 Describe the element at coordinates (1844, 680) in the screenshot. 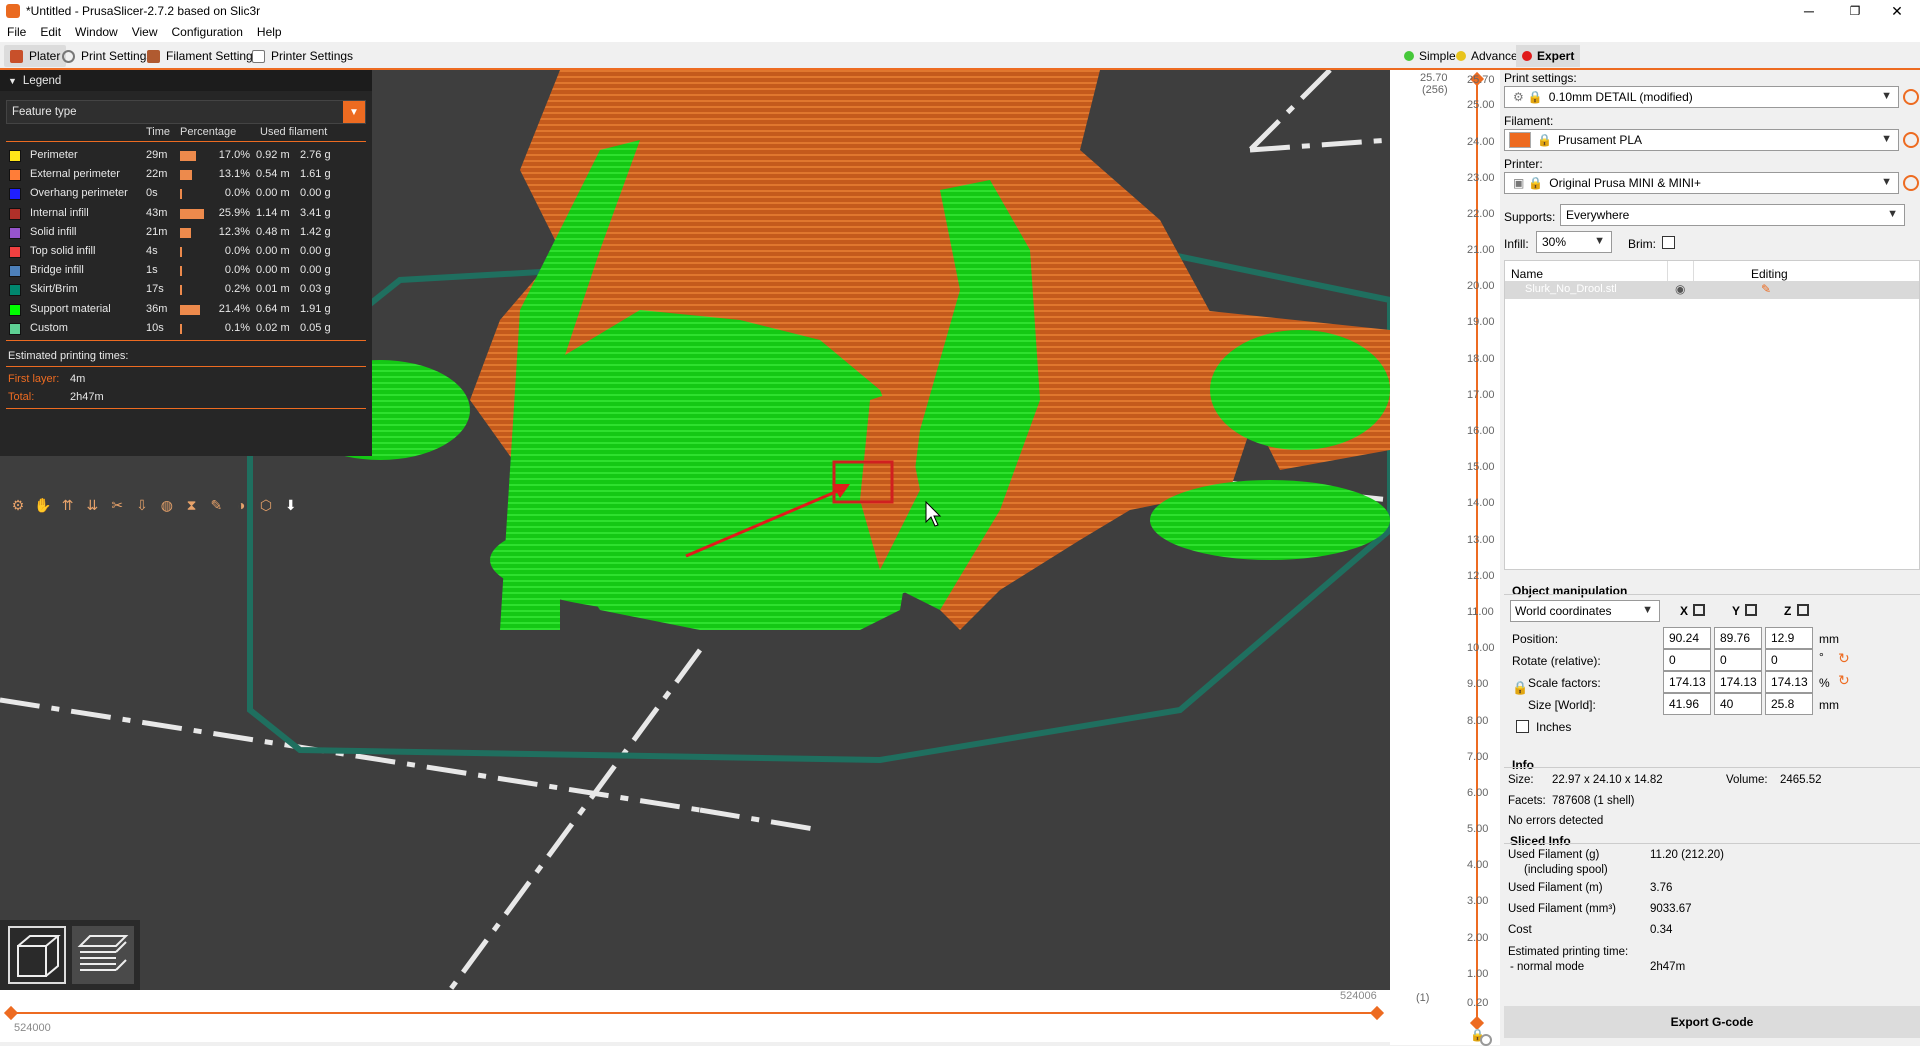

I see `reset-scale-icon: ↻` at that location.